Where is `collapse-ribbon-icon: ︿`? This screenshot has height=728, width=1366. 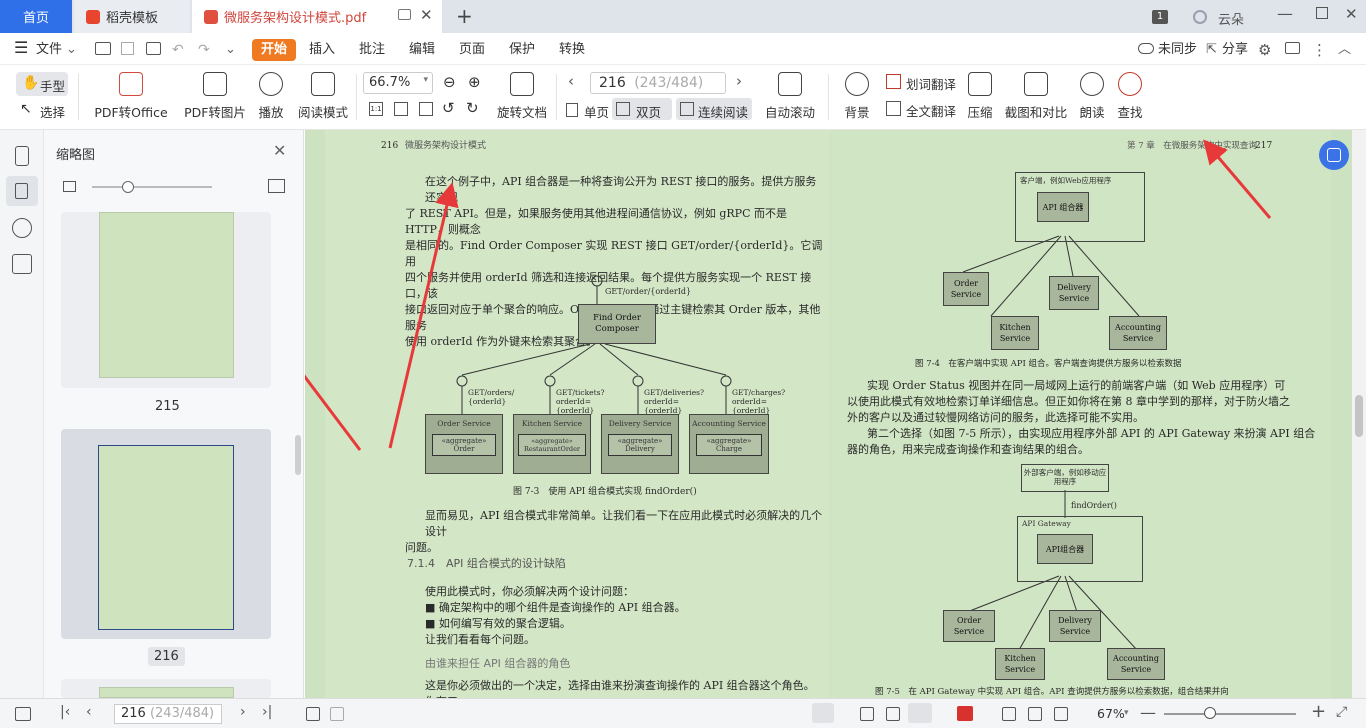
collapse-ribbon-icon: ︿ is located at coordinates (1344, 50).